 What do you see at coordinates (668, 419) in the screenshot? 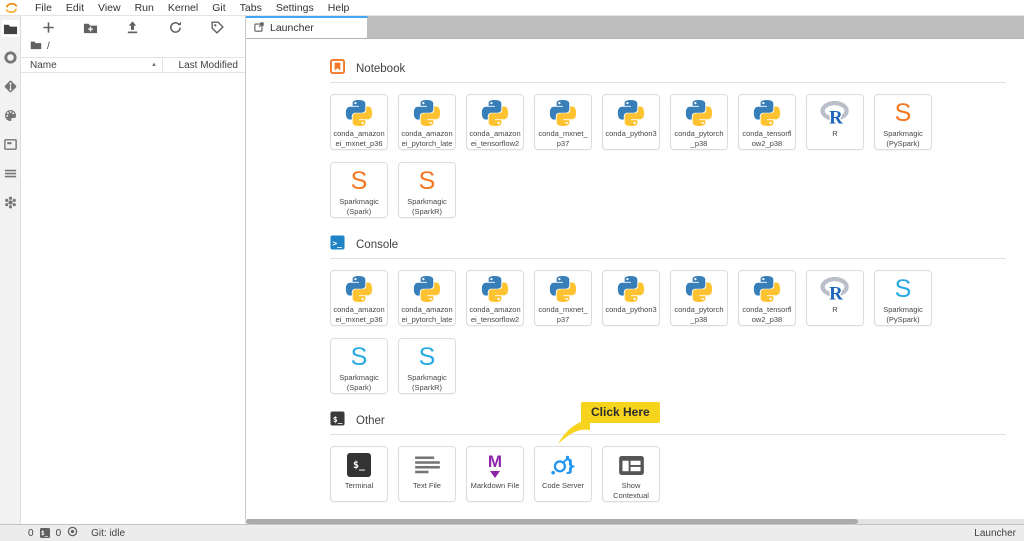
I see `section-header-other: $_ Other` at bounding box center [668, 419].